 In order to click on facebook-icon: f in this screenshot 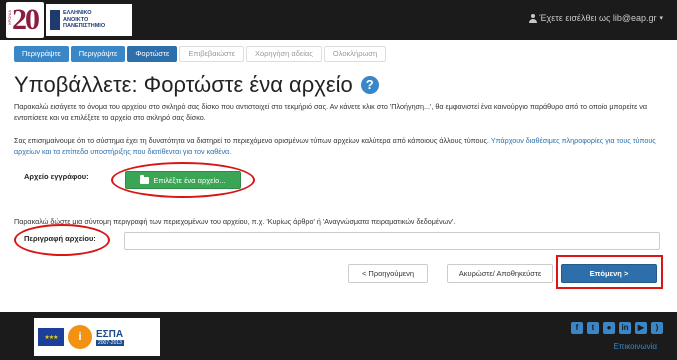, I will do `click(577, 328)`.